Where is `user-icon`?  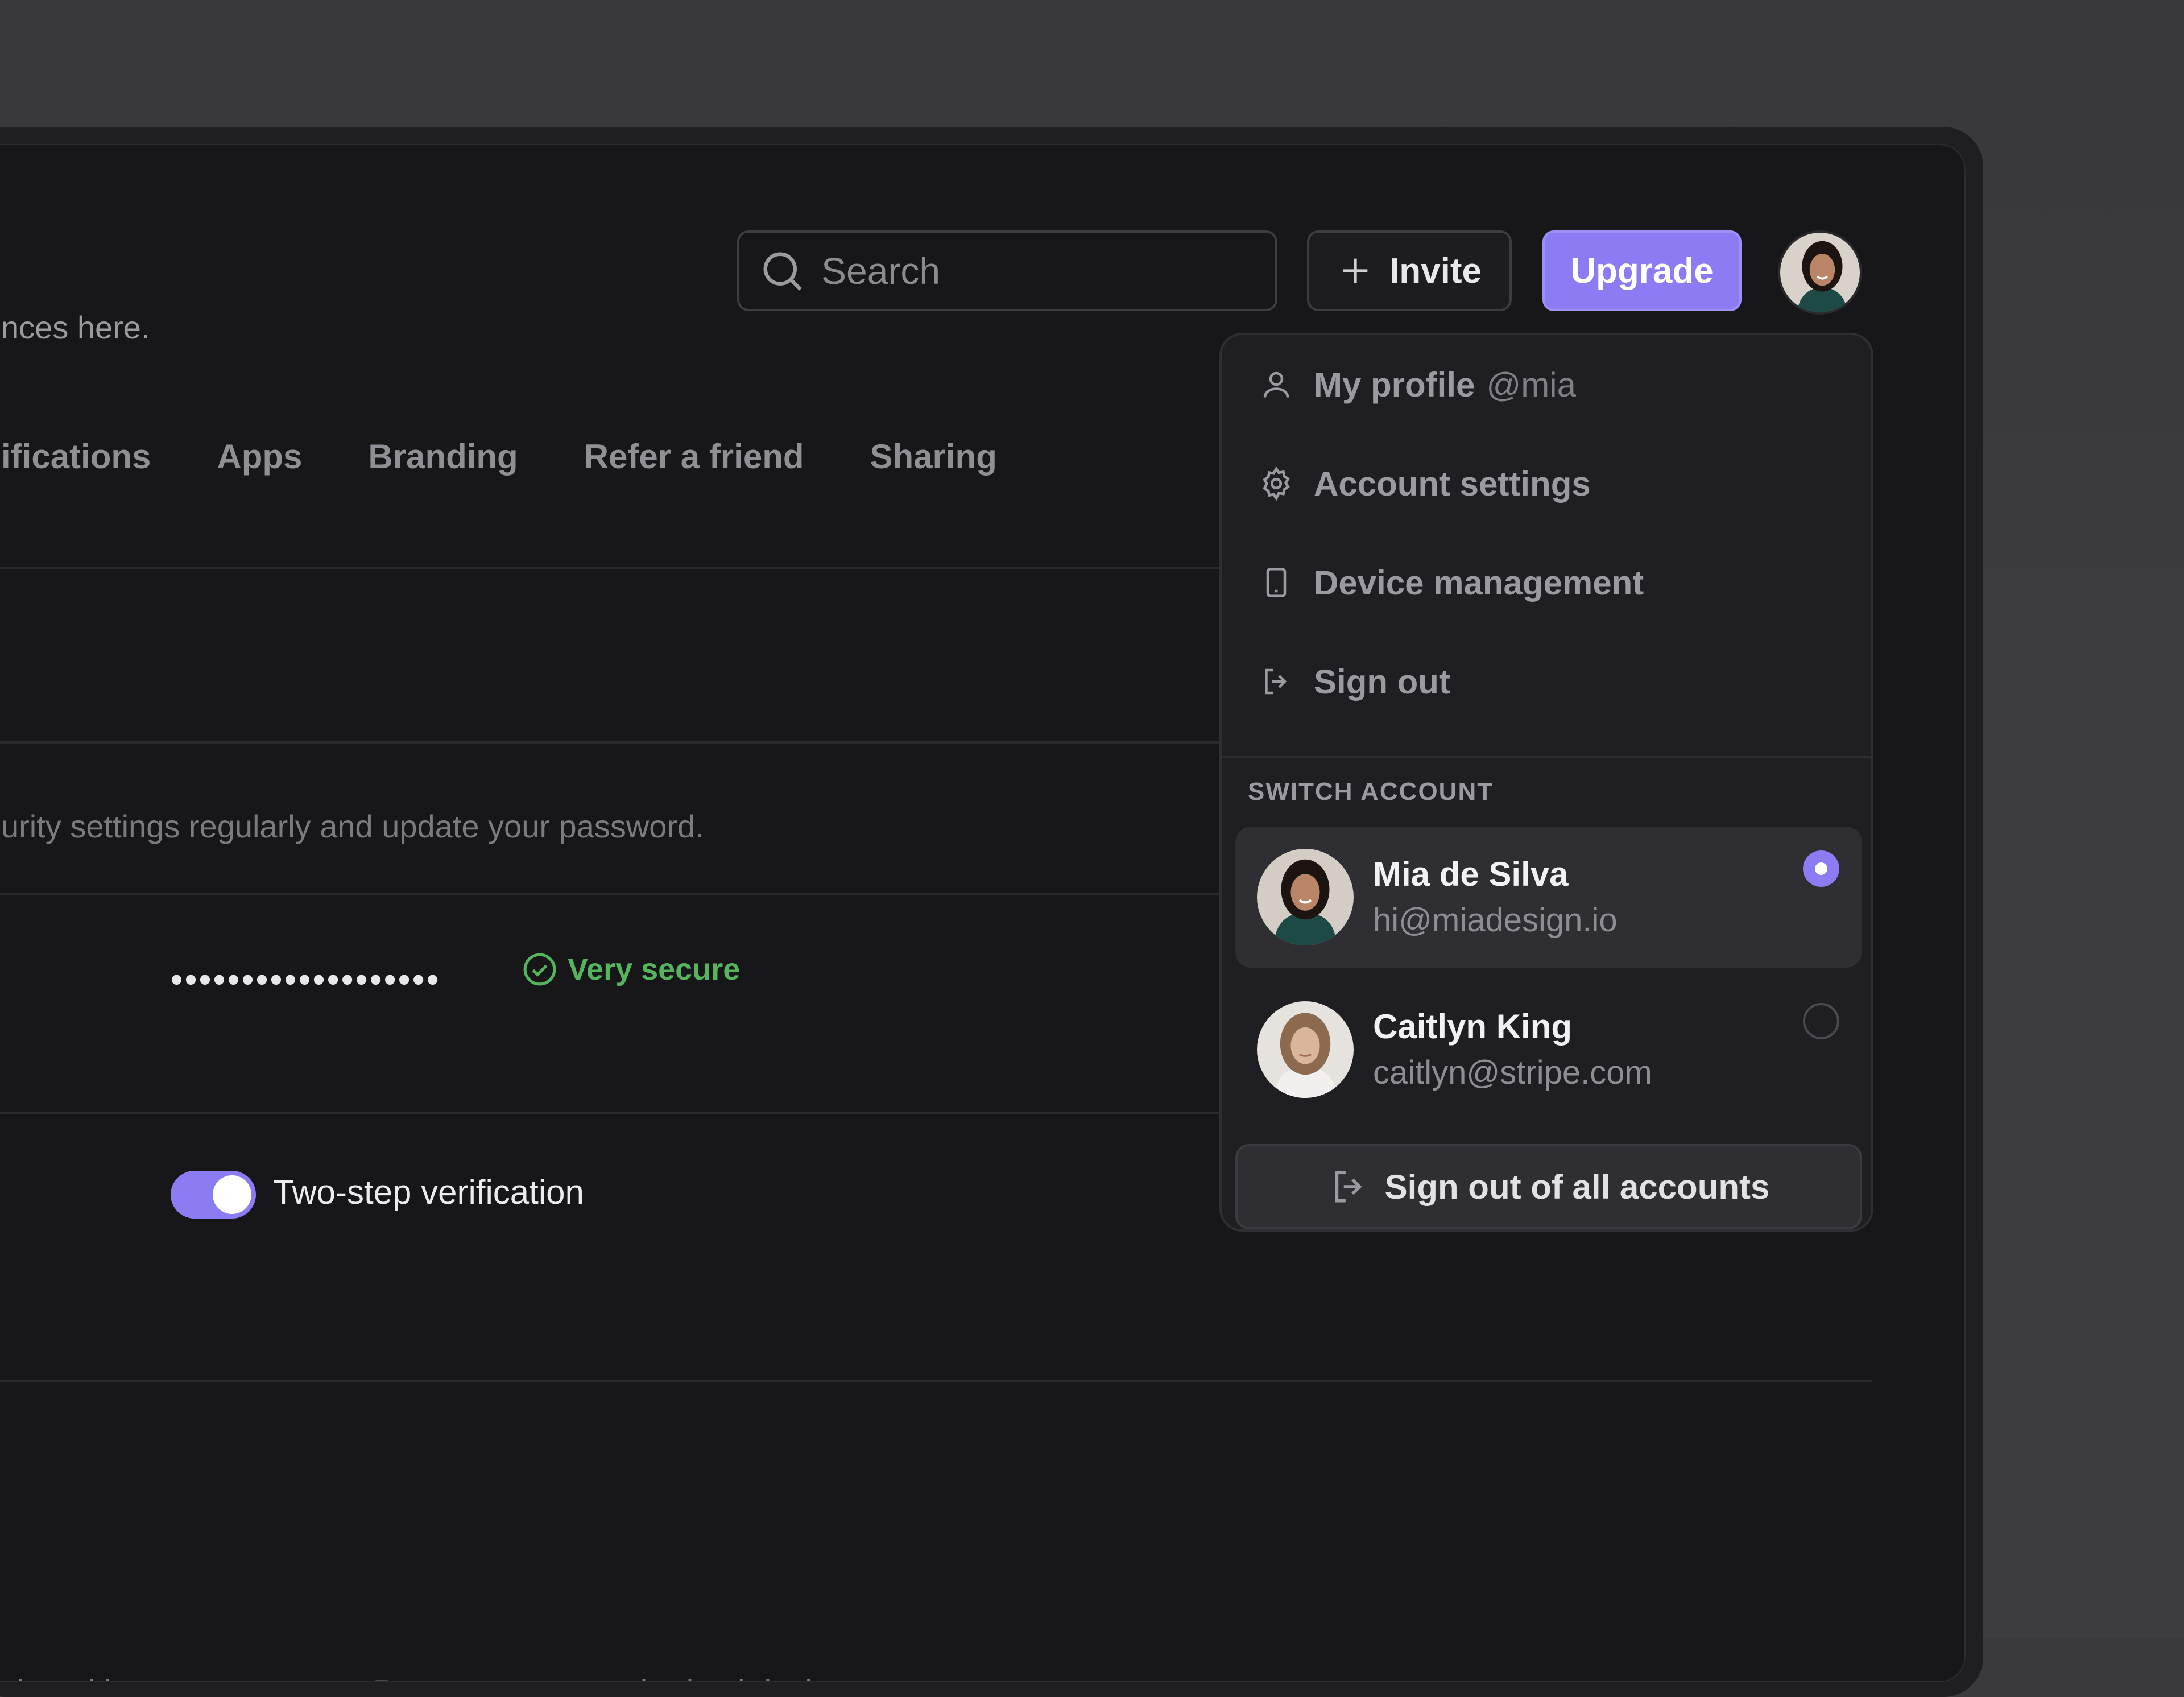 user-icon is located at coordinates (1276, 384).